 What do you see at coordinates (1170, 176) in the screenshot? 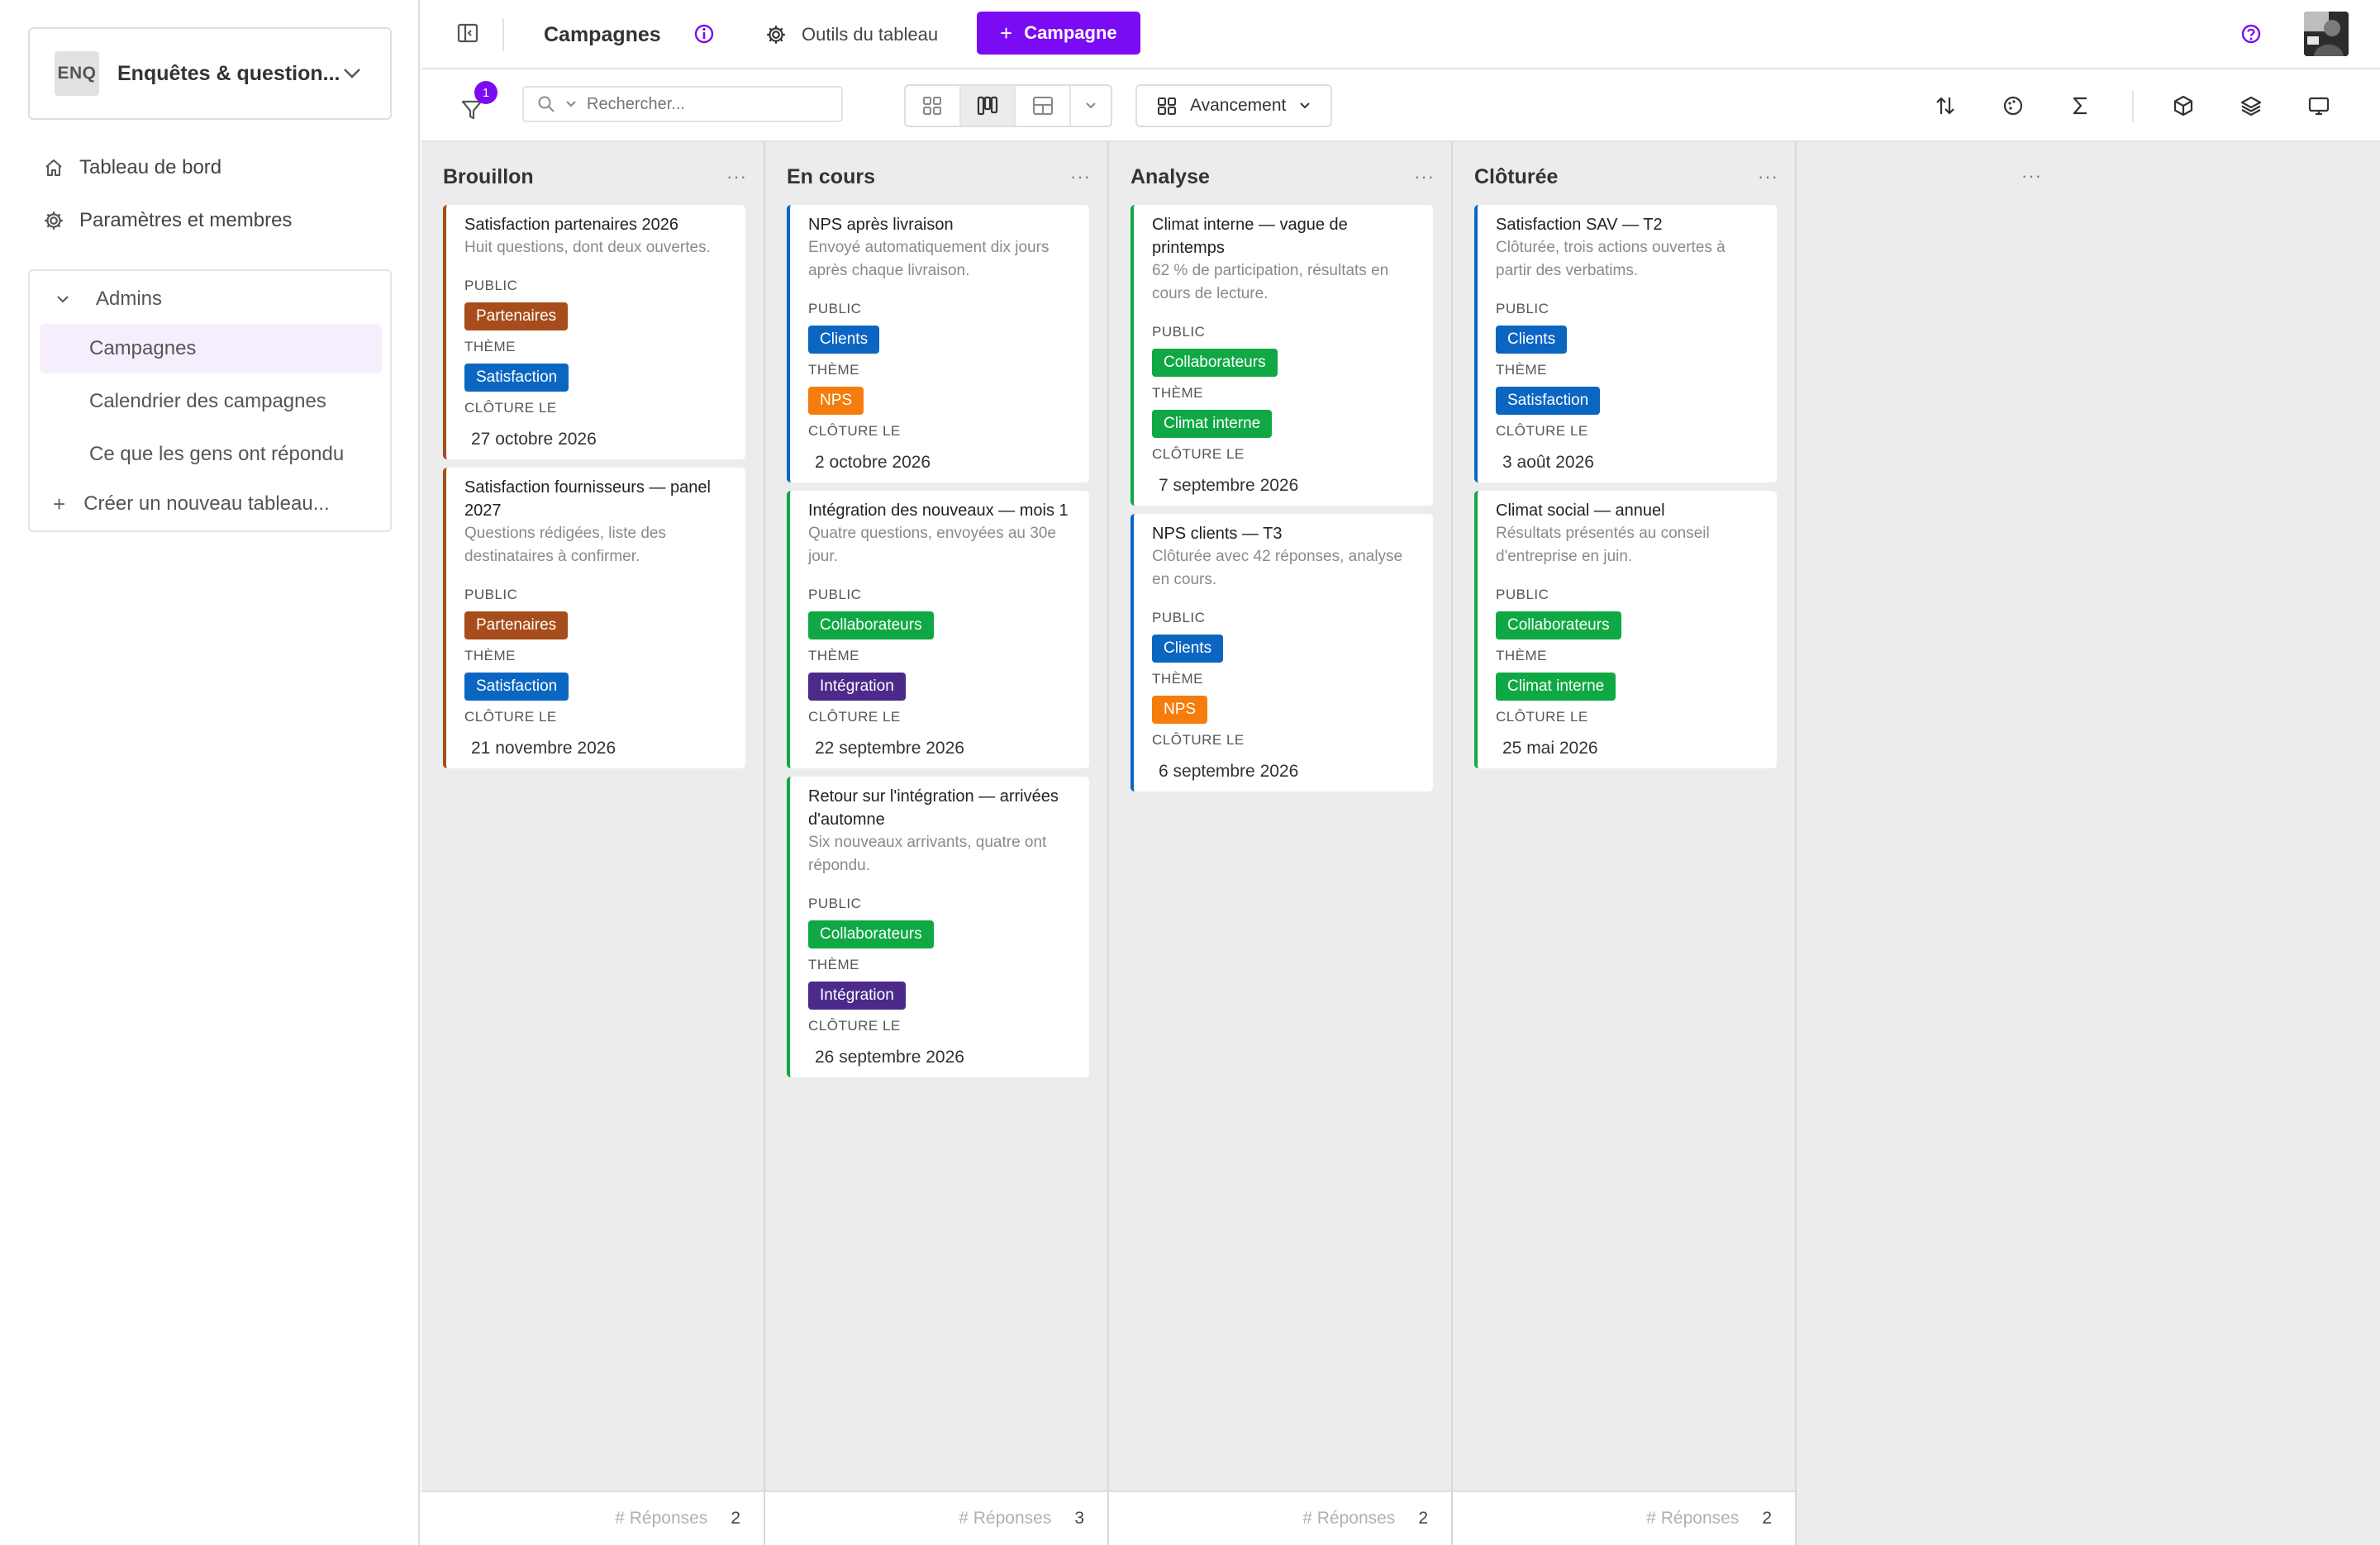
I see `column-title: Analyse` at bounding box center [1170, 176].